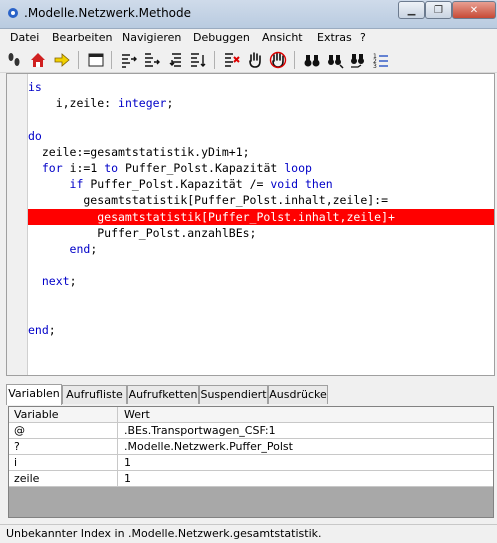 Image resolution: width=497 pixels, height=543 pixels. Describe the element at coordinates (82, 37) in the screenshot. I see `menu-bearbeiten: Bearbeiten` at that location.